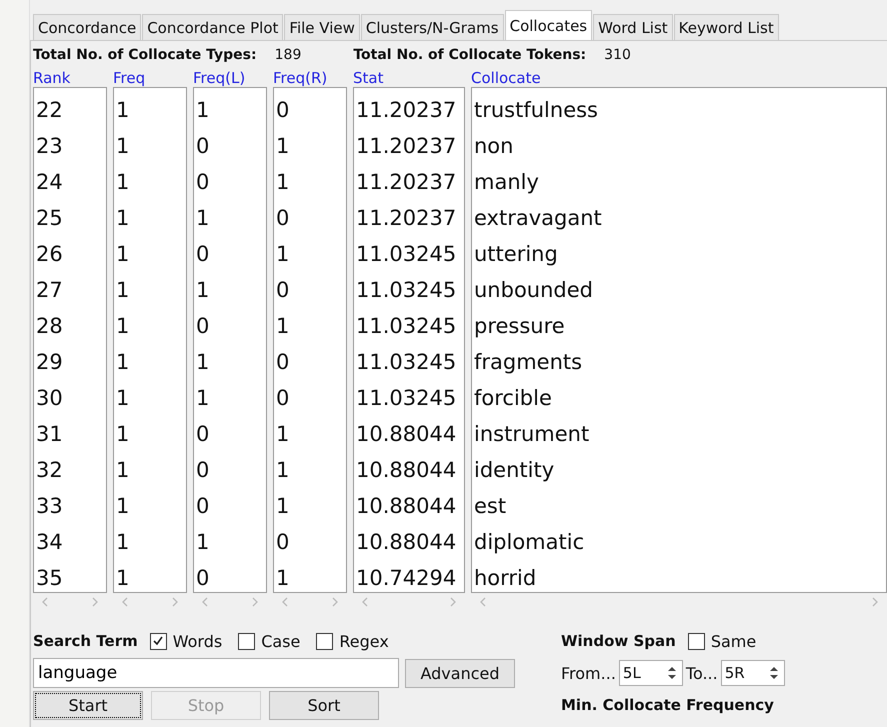  What do you see at coordinates (216, 673) in the screenshot?
I see `search-field: language` at bounding box center [216, 673].